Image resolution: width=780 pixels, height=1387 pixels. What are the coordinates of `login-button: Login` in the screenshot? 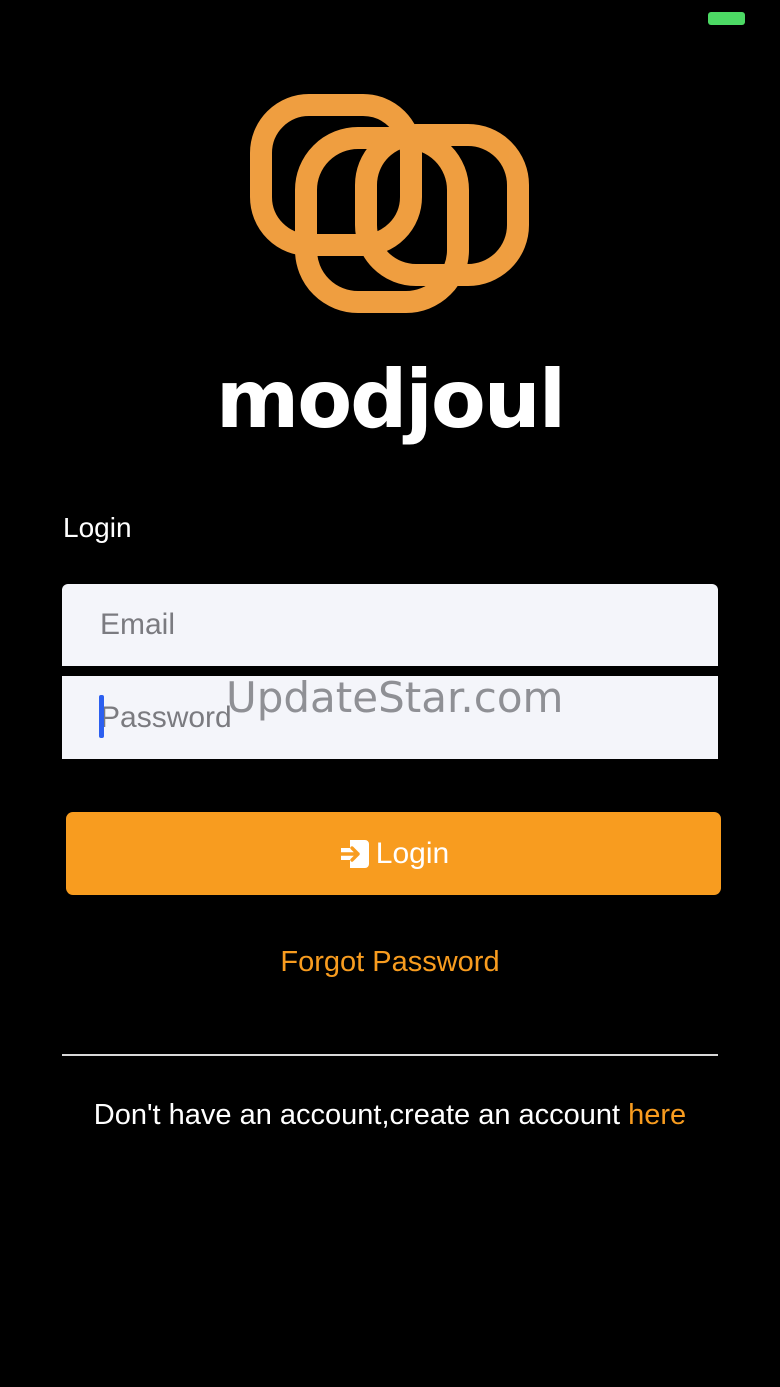 It's located at (393, 853).